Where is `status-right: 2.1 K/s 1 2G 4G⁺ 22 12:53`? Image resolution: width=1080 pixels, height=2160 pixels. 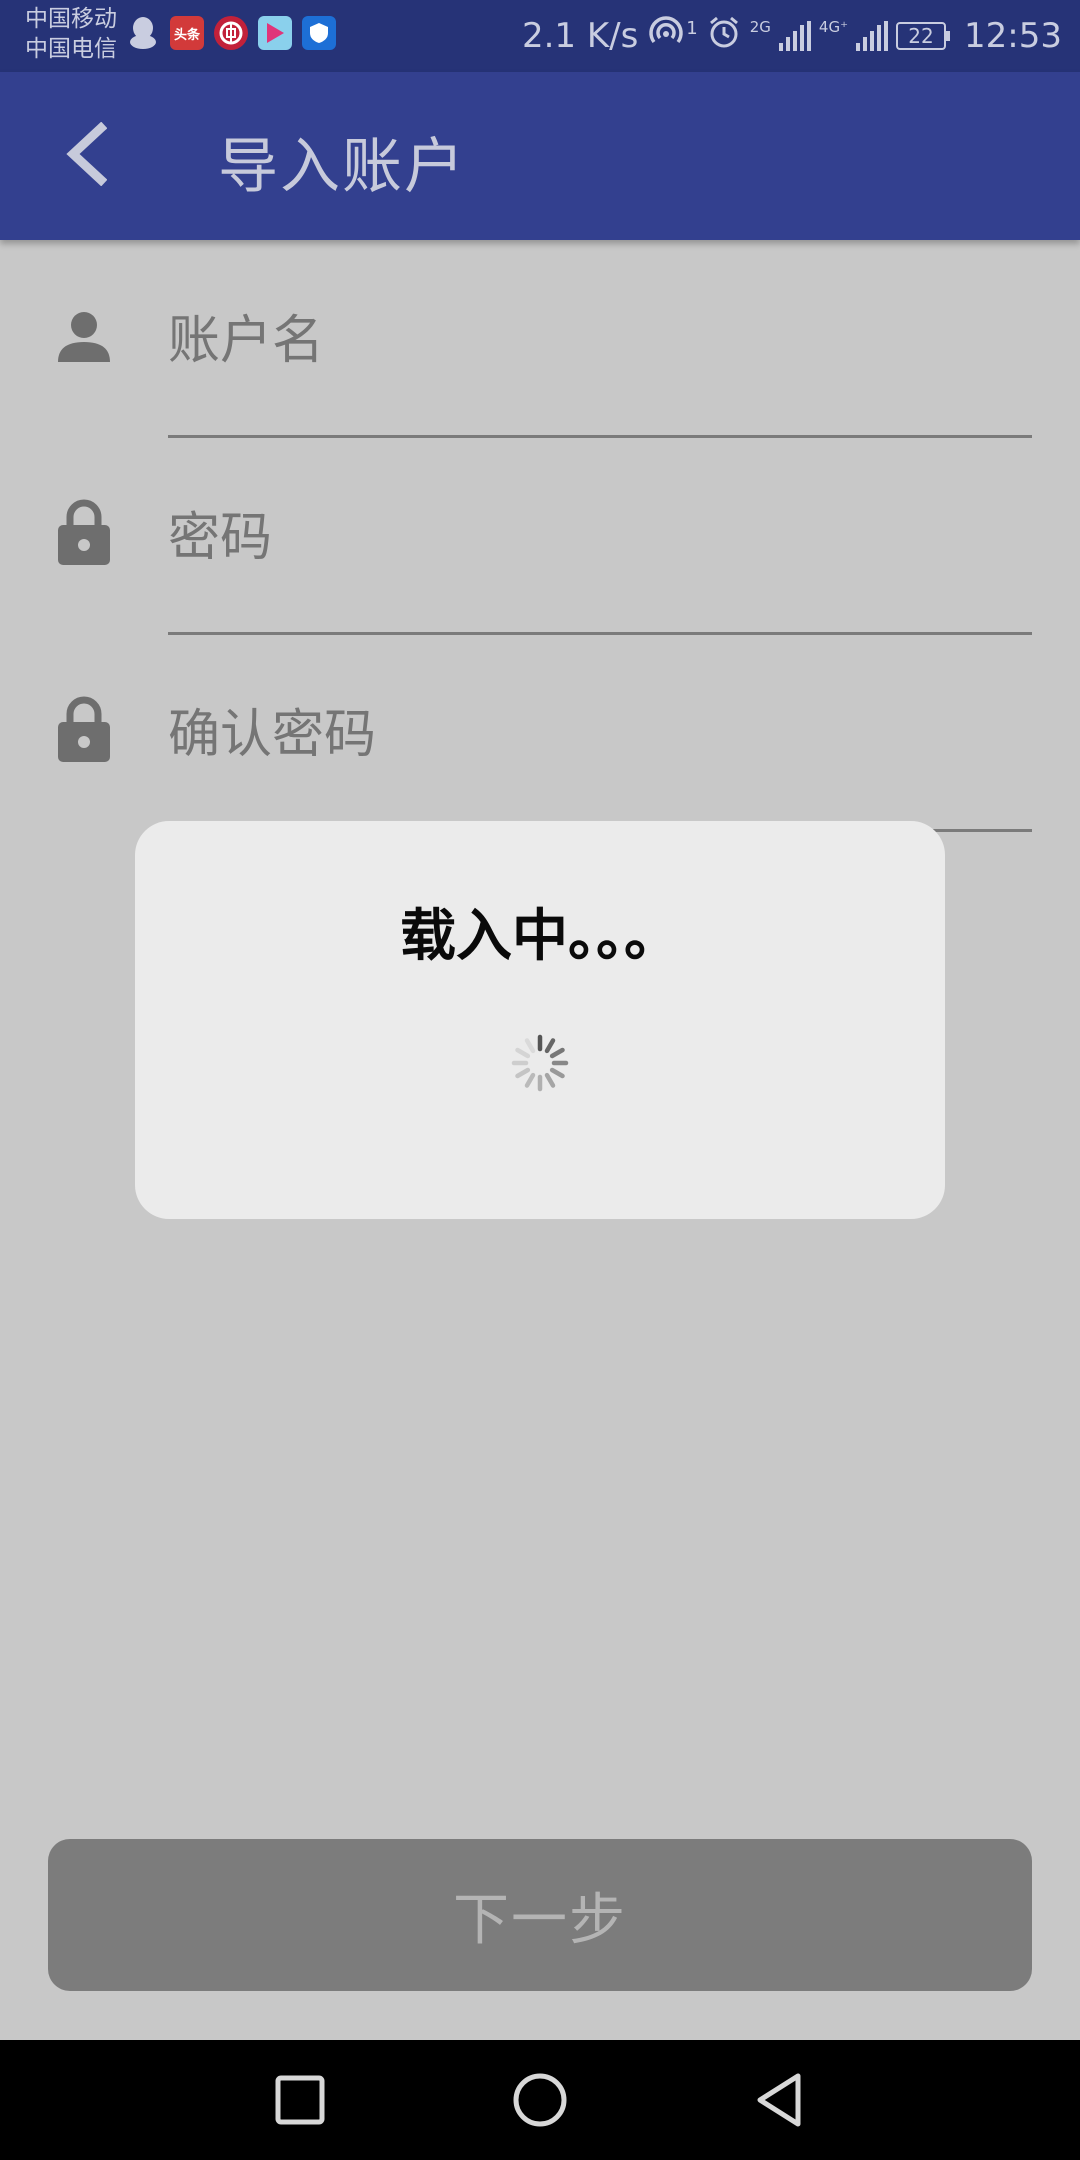
status-right: 2.1 K/s 1 2G 4G⁺ 22 12:53 is located at coordinates (792, 36).